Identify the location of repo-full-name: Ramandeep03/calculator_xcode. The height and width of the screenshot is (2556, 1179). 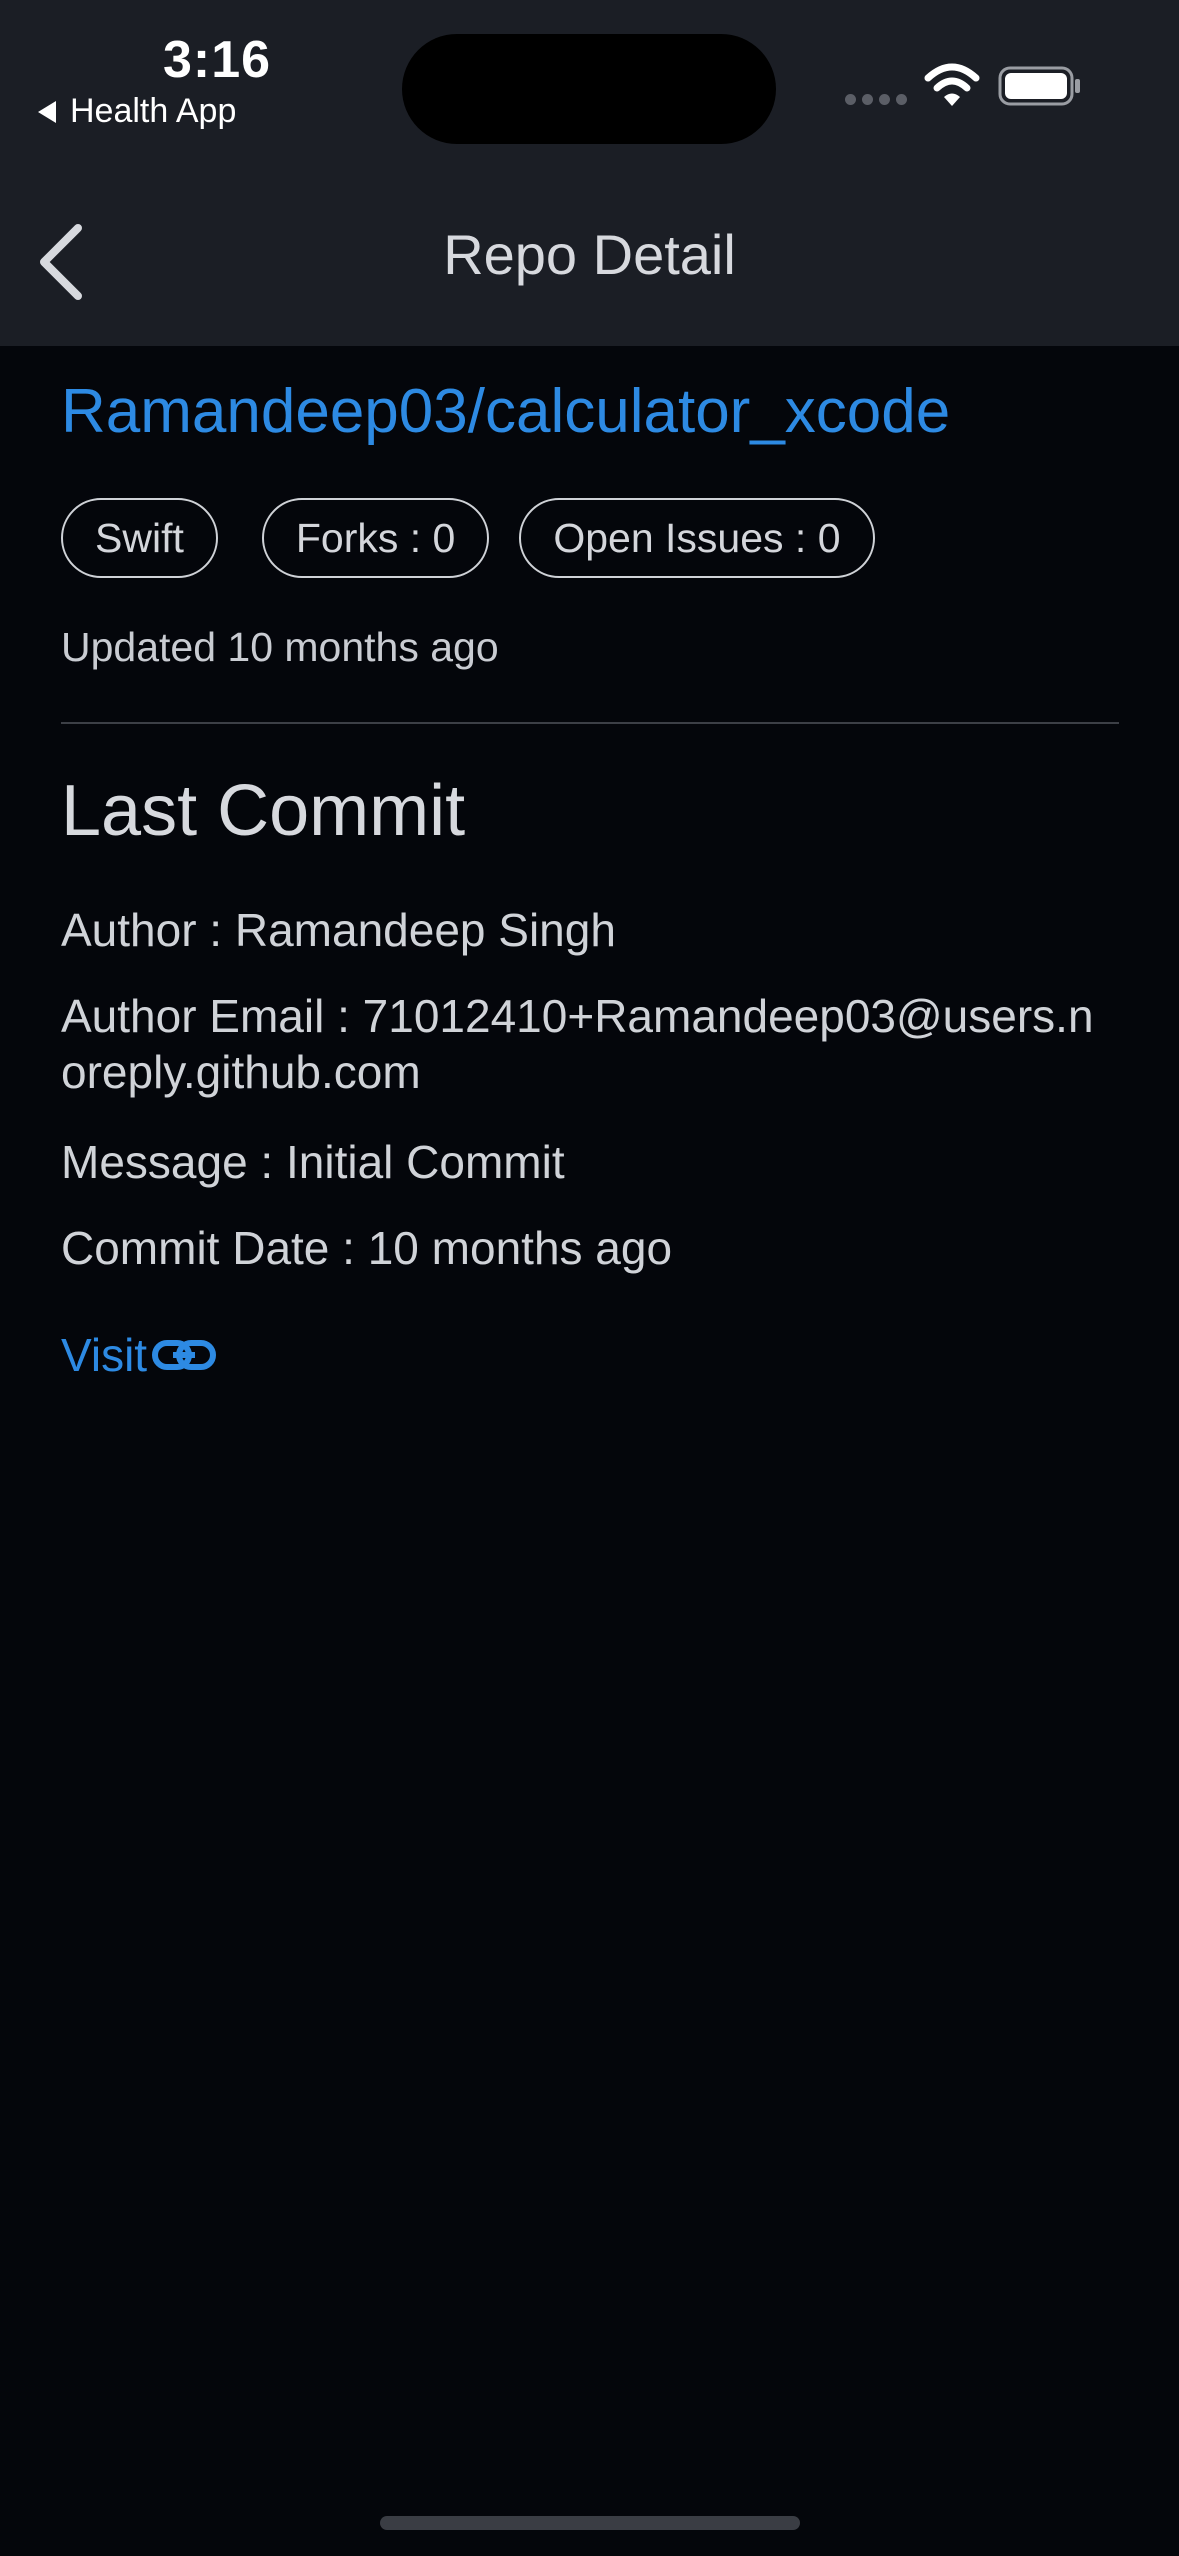
(505, 411).